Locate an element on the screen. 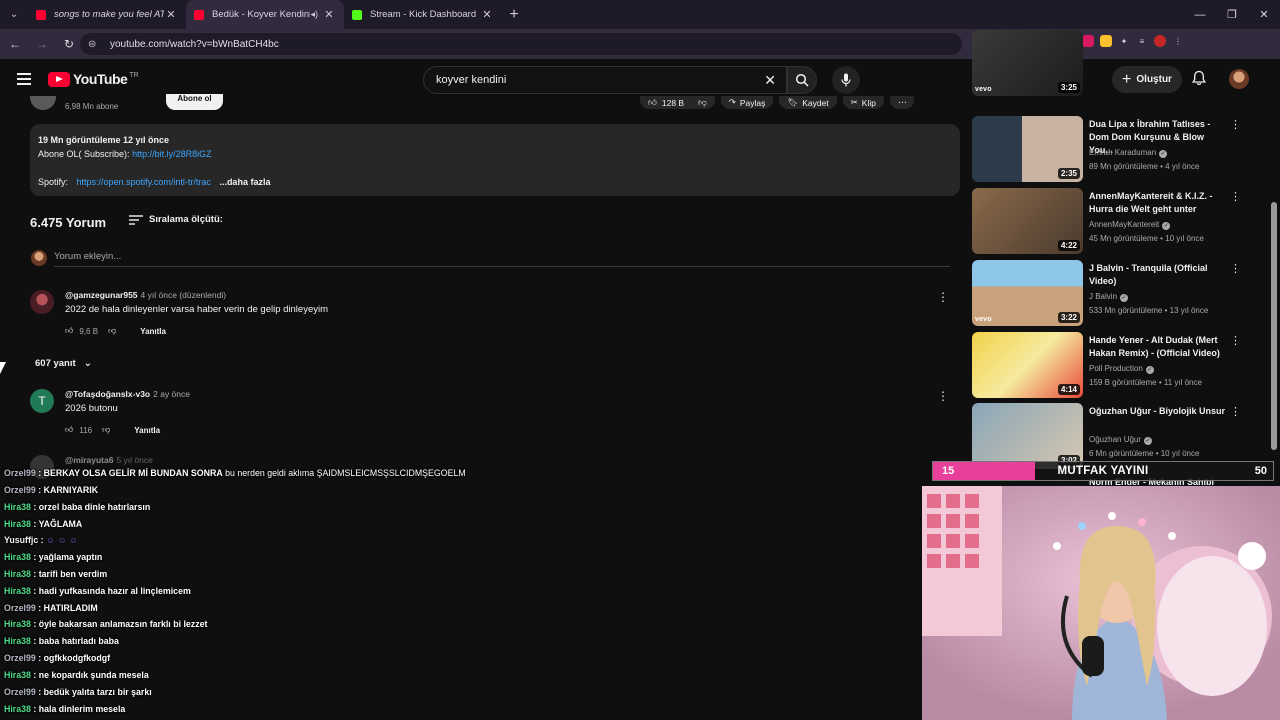 The image size is (1280, 720). rec-duration: 2:35 is located at coordinates (1068, 173).